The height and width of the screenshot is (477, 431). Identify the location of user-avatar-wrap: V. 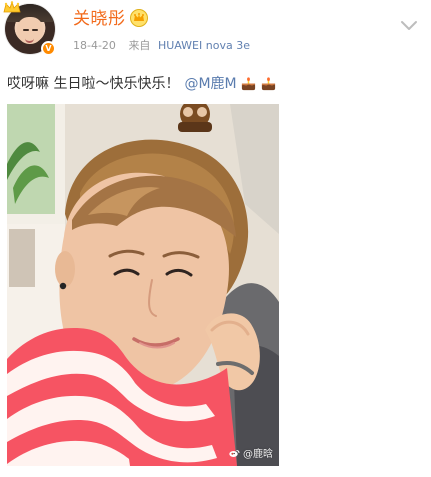
(30, 29).